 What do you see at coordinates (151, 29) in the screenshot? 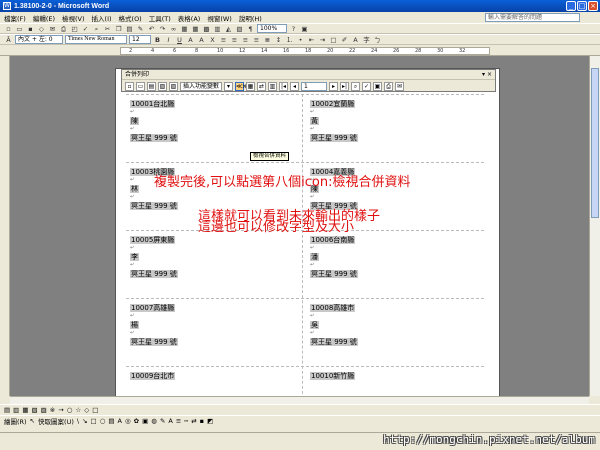
I see `undo-icon: ↶` at bounding box center [151, 29].